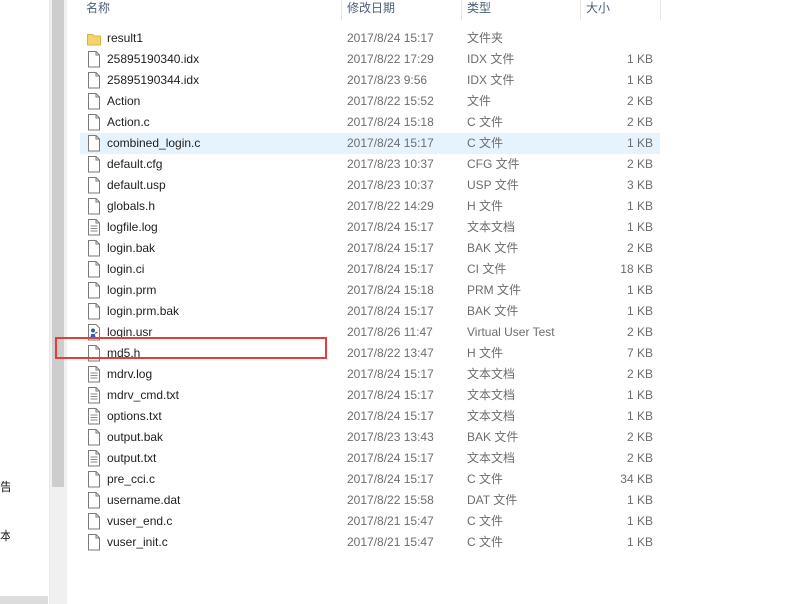 The width and height of the screenshot is (791, 604). I want to click on file-size: 3 KB, so click(639, 185).